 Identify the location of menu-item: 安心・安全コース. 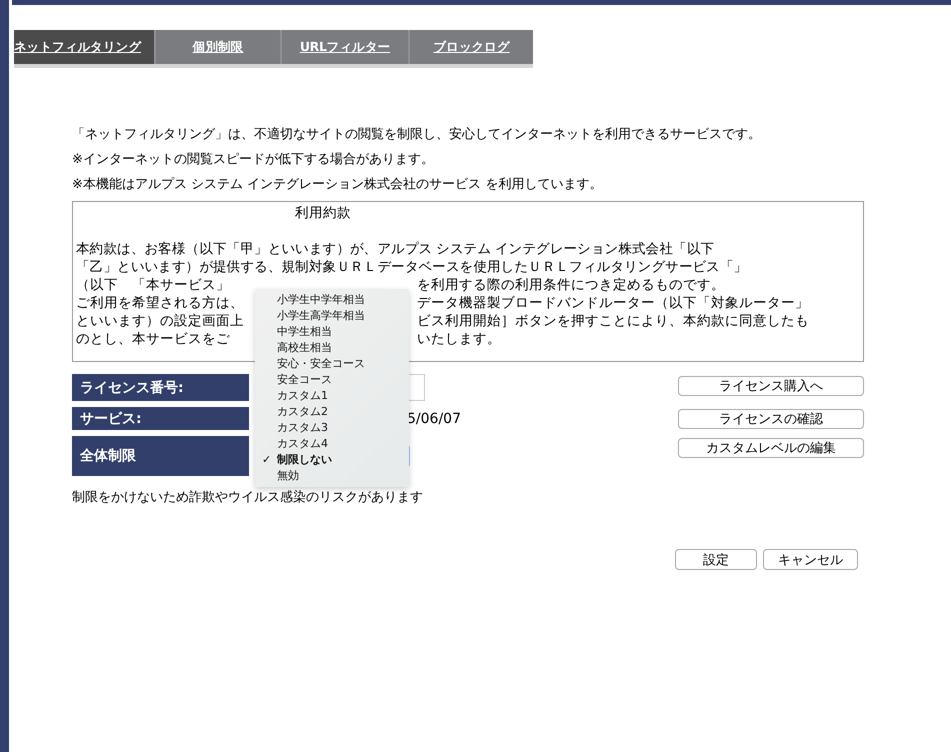
(332, 364).